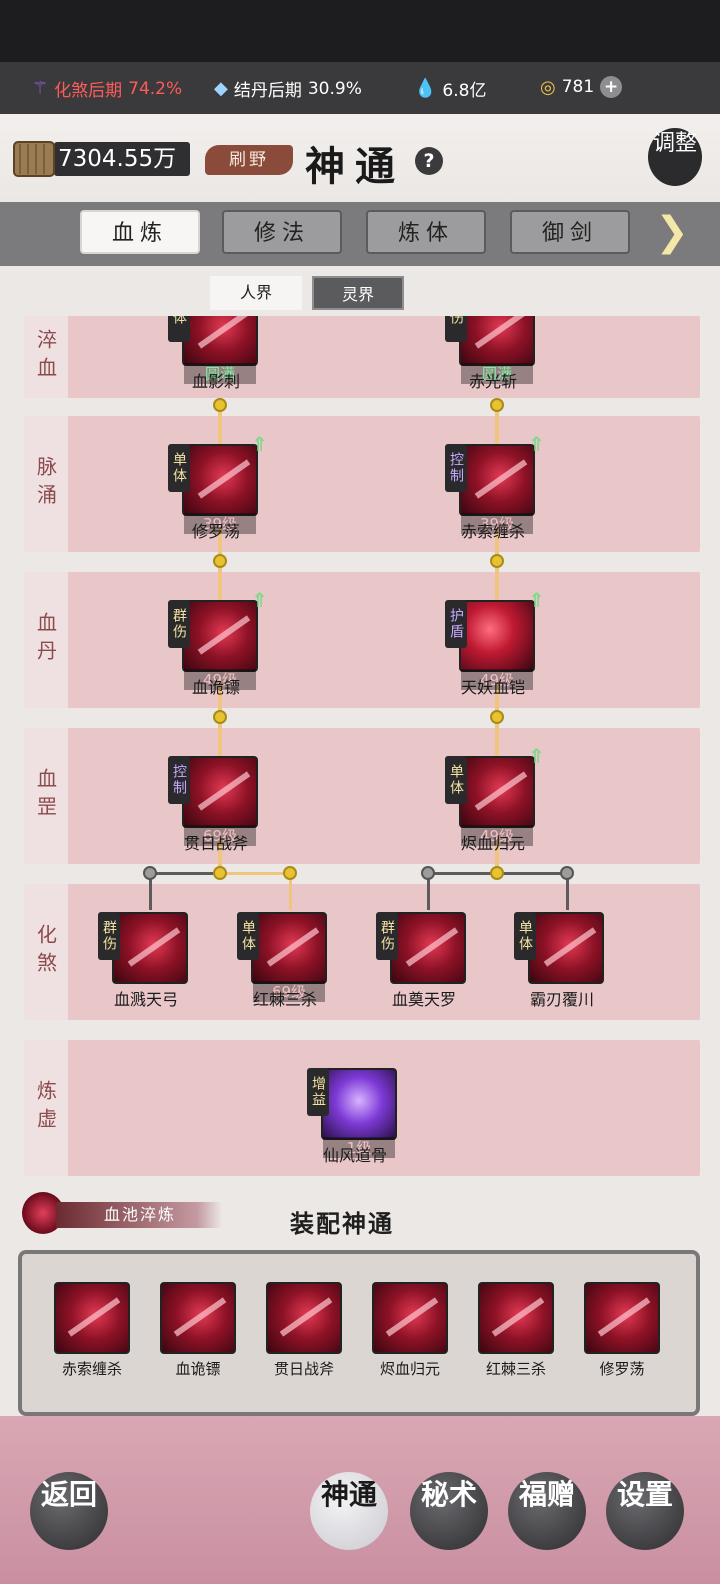 This screenshot has height=1584, width=720. Describe the element at coordinates (46, 640) in the screenshot. I see `tier-label: 血丹` at that location.